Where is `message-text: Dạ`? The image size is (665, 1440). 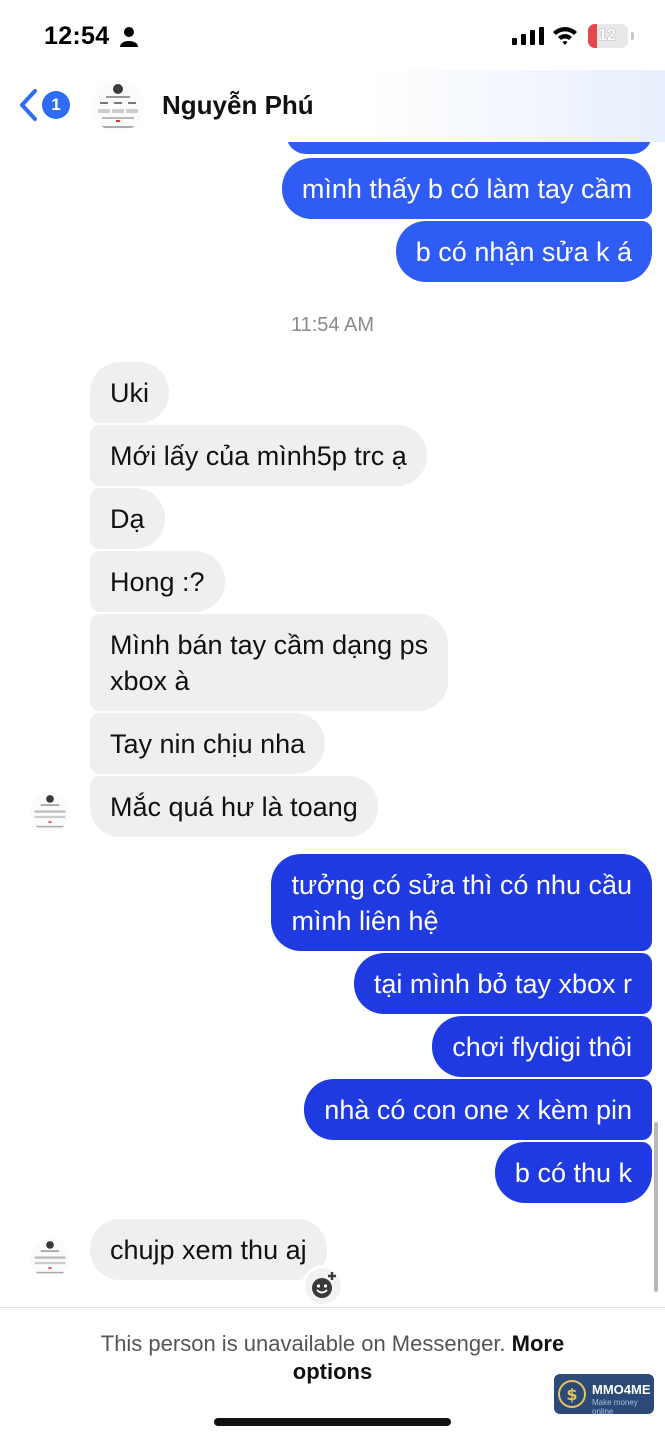
message-text: Dạ is located at coordinates (127, 519).